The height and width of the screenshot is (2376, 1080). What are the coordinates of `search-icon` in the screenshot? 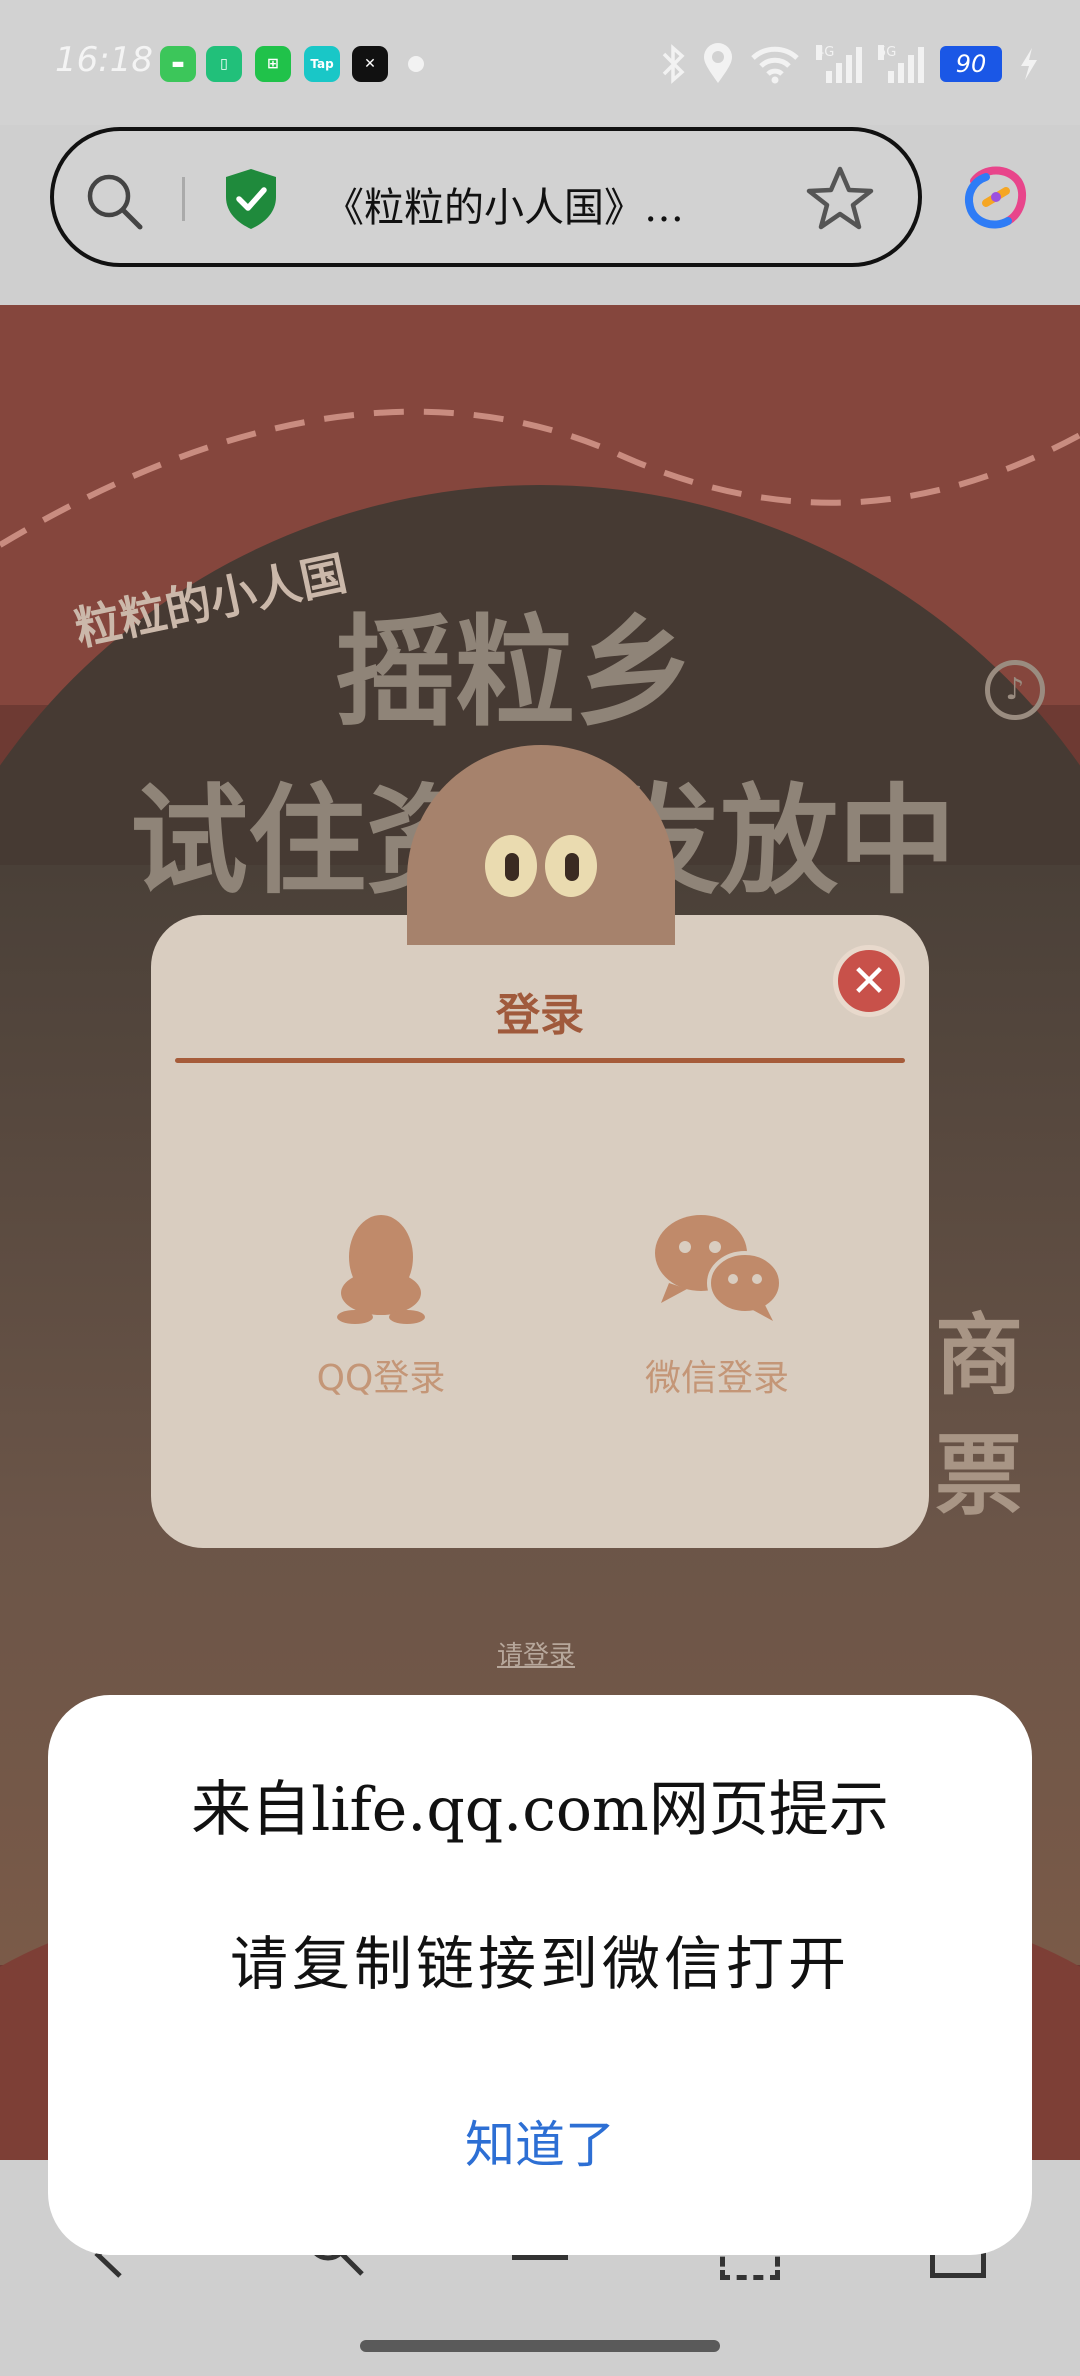 It's located at (115, 202).